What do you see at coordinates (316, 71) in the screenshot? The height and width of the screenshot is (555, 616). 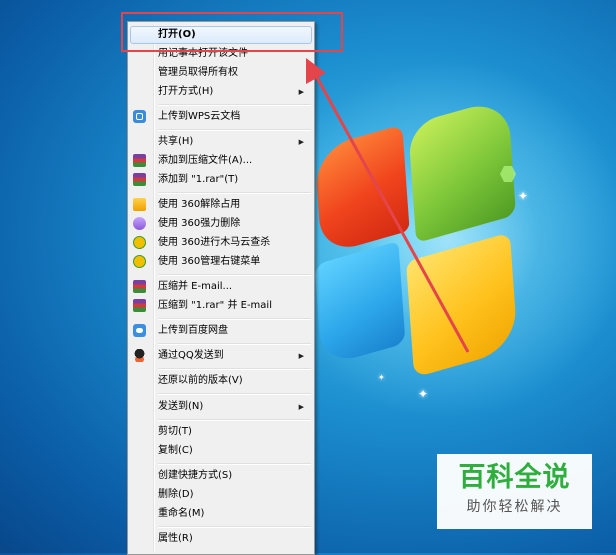 I see `annotation-arrow-head` at bounding box center [316, 71].